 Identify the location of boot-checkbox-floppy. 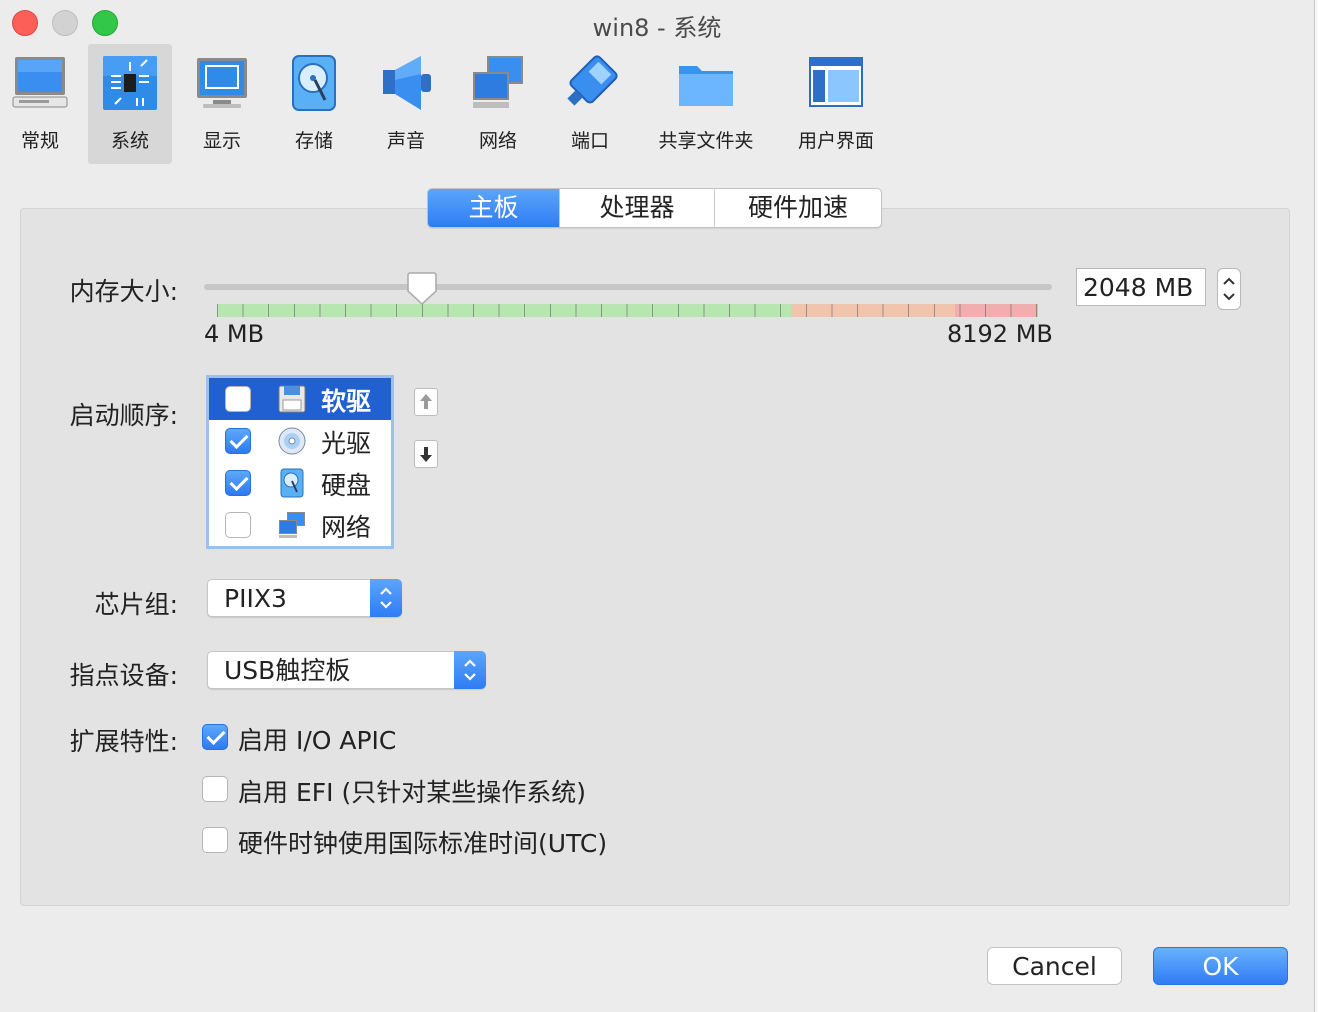
(238, 399).